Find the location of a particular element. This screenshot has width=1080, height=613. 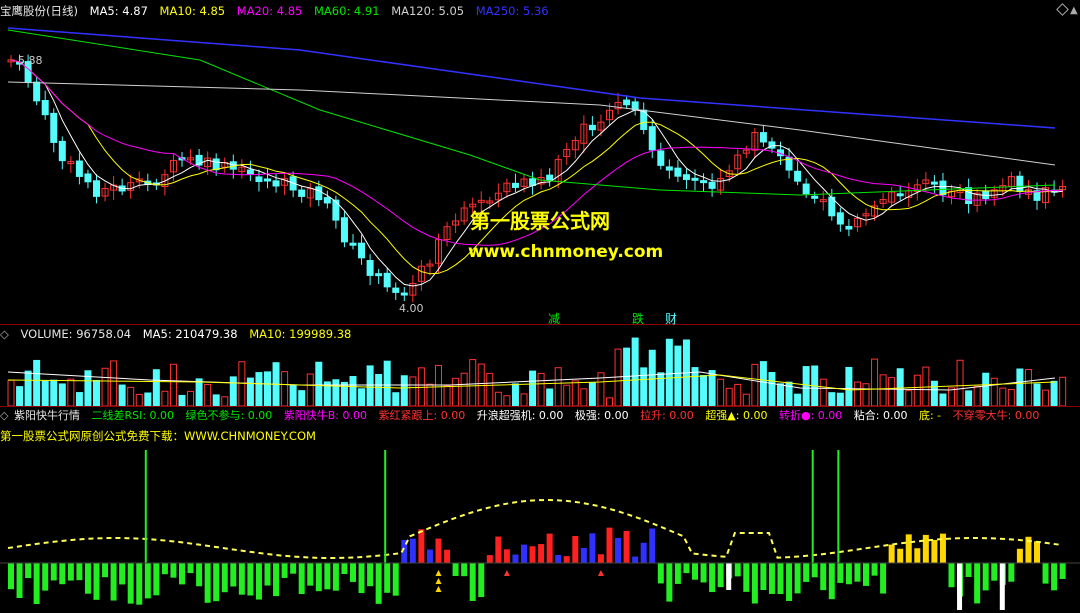

indicator-note: 第一股票公式网原创公式免费下载：WWW.CHNMONEY.COM is located at coordinates (158, 436).